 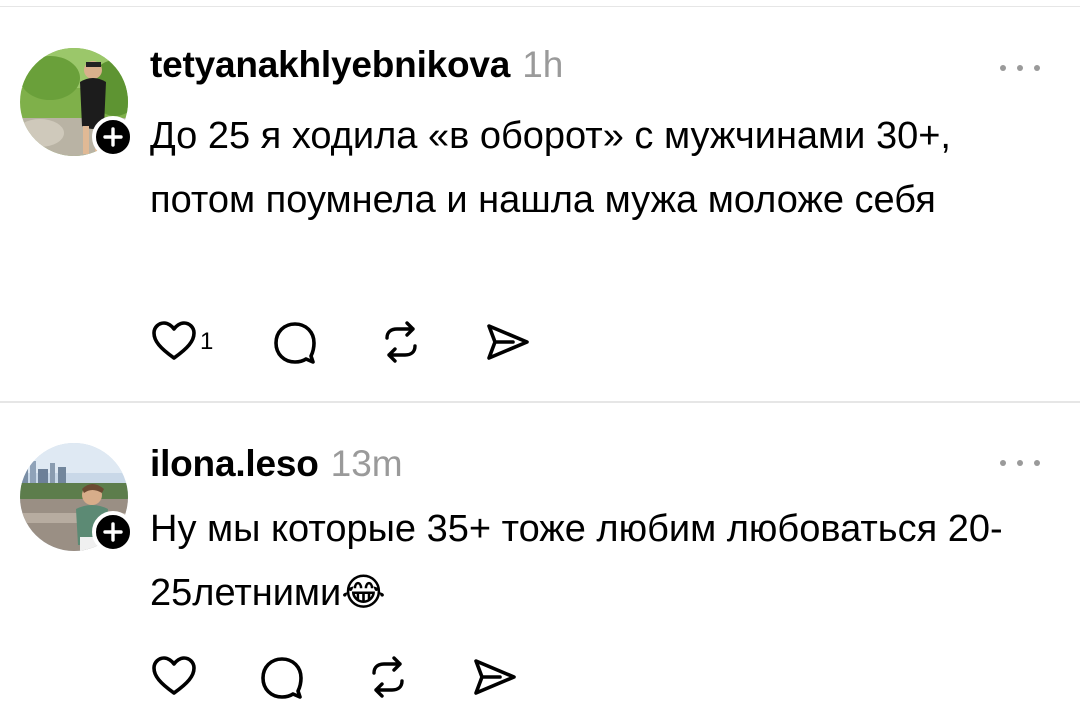 I want to click on post-header: tetyanakhlyebnikova 1h, so click(x=356, y=65).